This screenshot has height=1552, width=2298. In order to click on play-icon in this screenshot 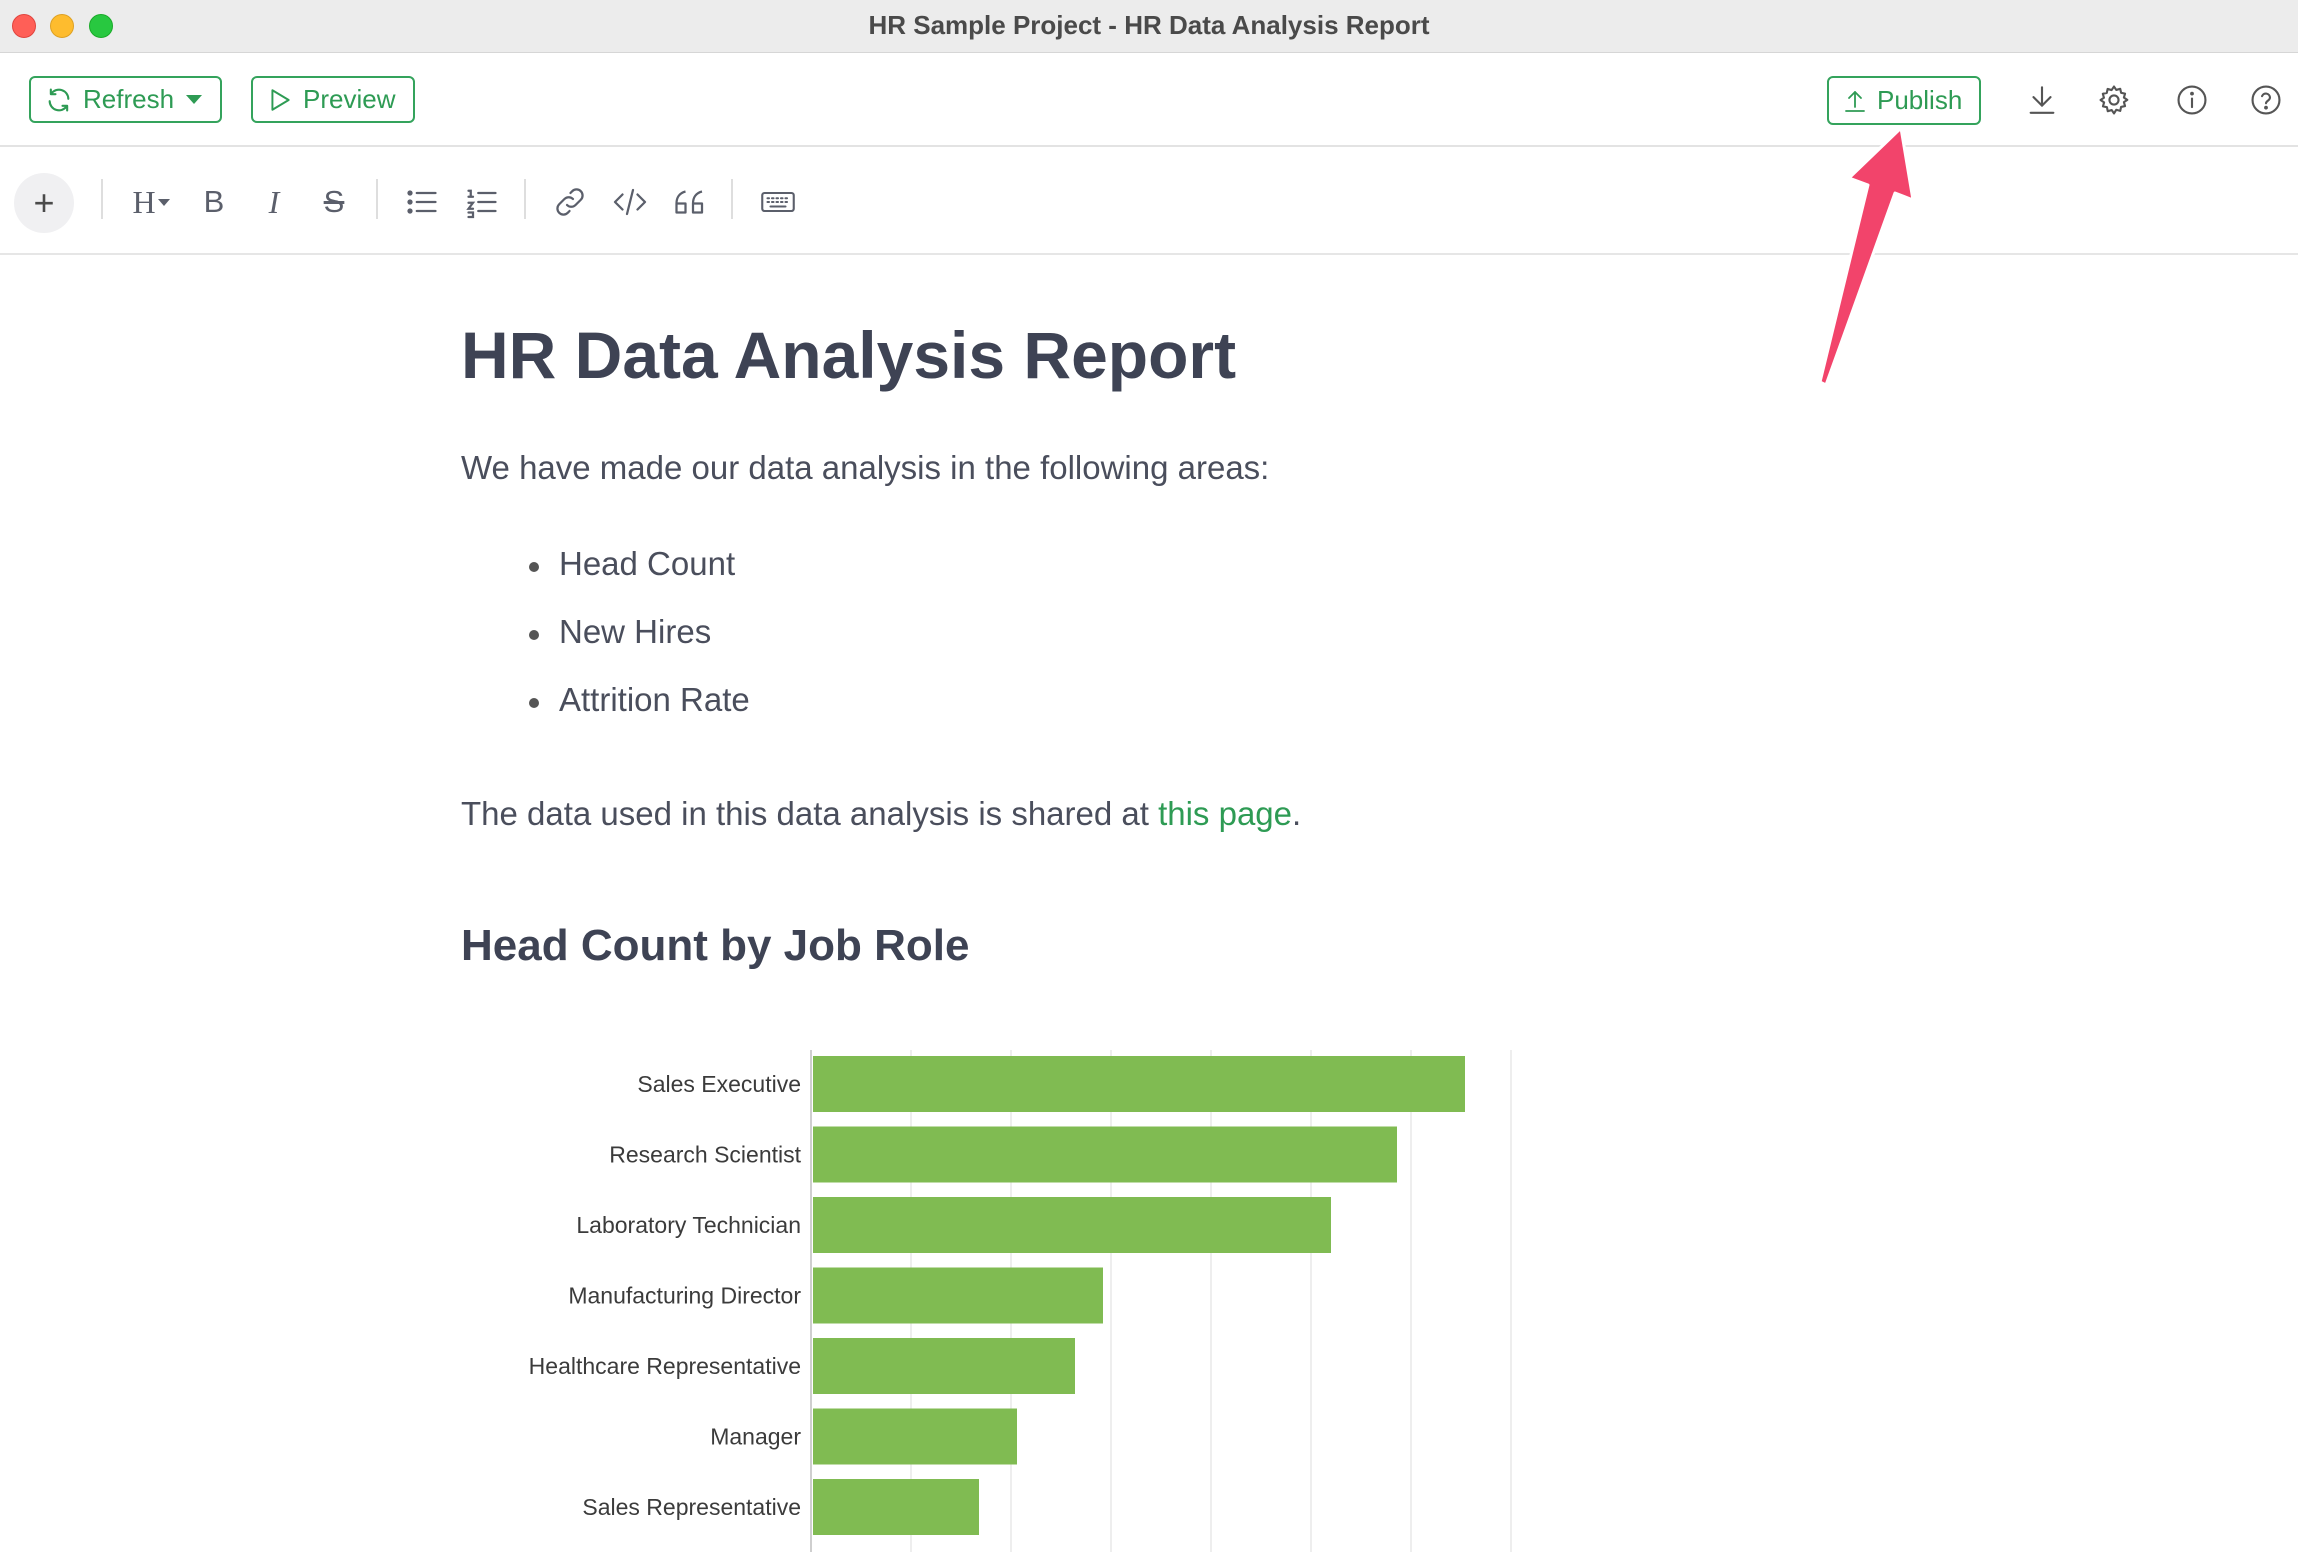, I will do `click(280, 99)`.